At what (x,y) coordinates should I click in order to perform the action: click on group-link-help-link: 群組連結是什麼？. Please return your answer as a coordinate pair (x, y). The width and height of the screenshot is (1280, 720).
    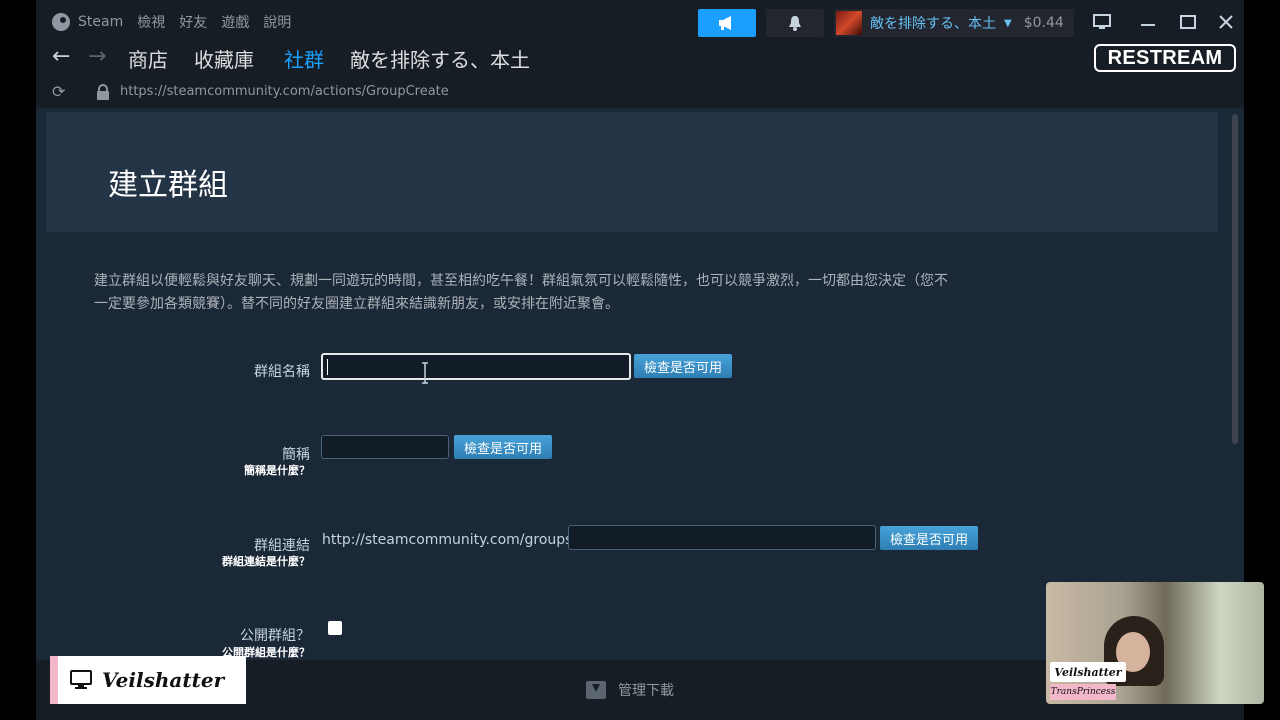
    Looking at the image, I should click on (228, 561).